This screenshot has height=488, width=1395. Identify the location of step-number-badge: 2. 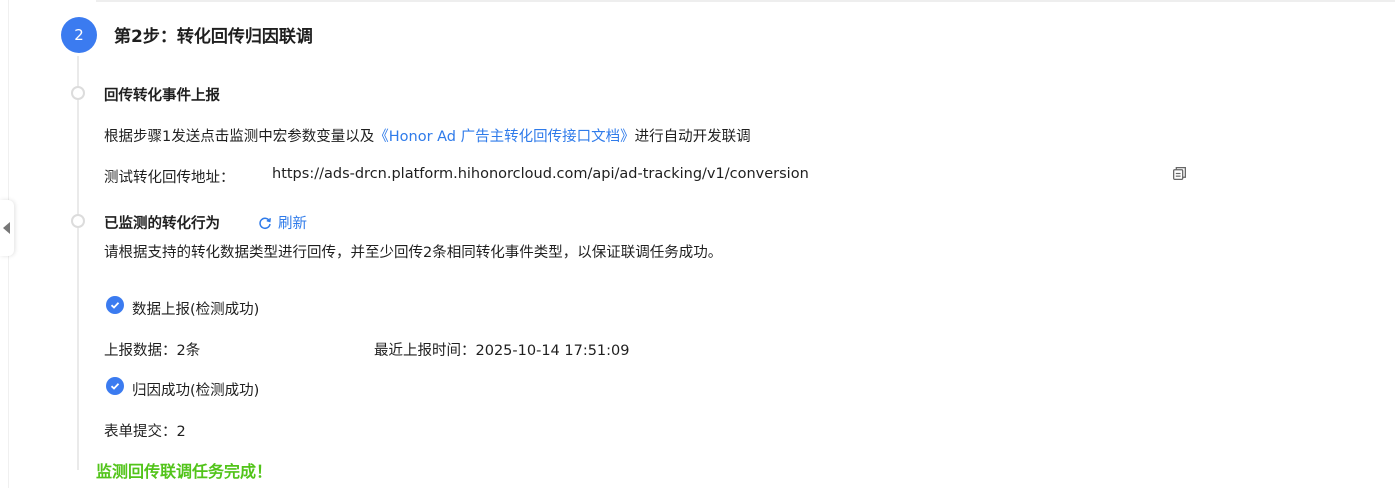
(79, 35).